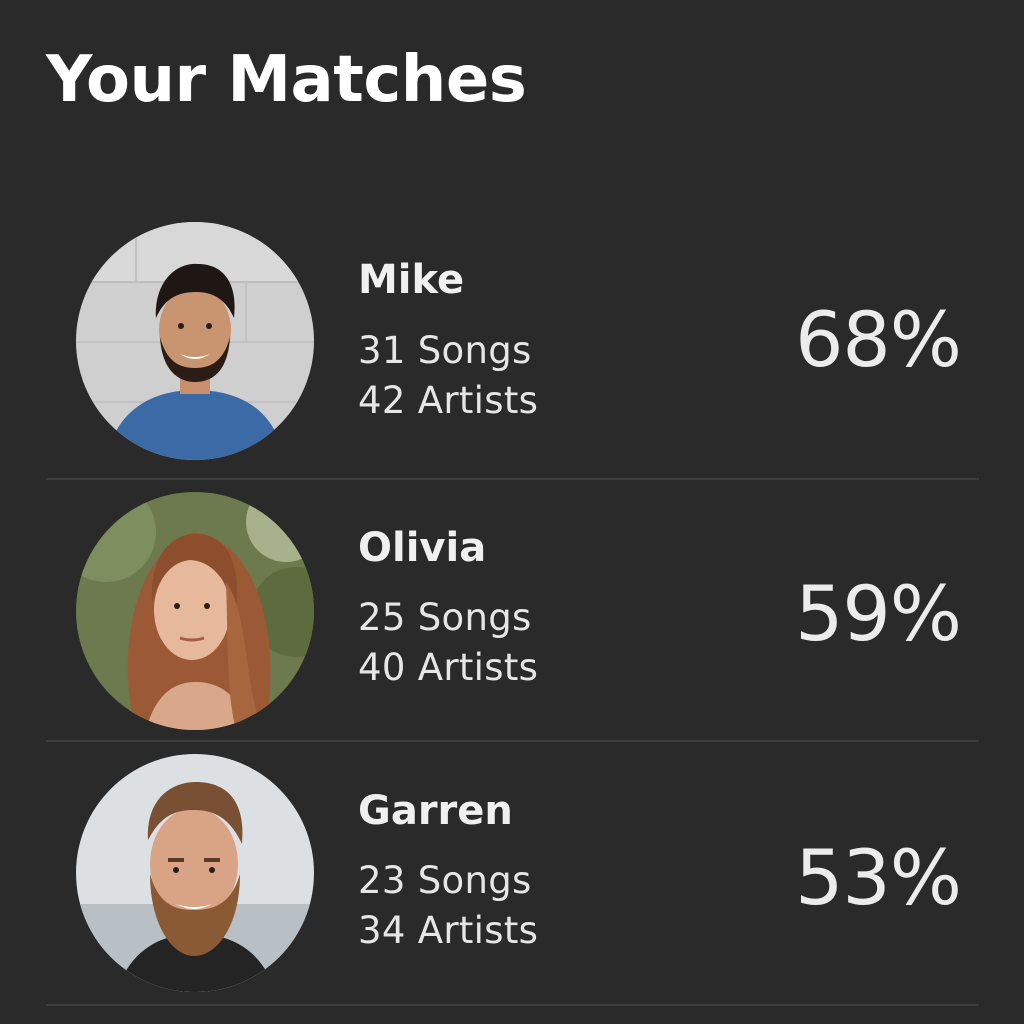 The height and width of the screenshot is (1024, 1024). What do you see at coordinates (878, 613) in the screenshot?
I see `match-percent: 59%` at bounding box center [878, 613].